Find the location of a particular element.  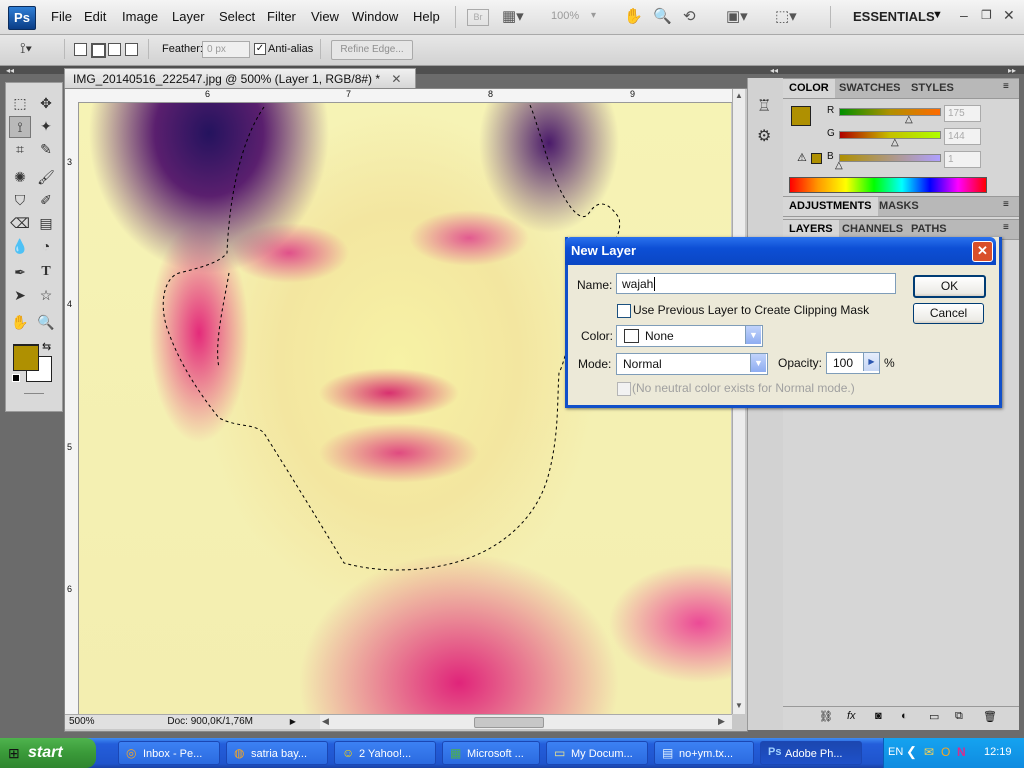

lasso-tool-icon: ⟟ is located at coordinates (20, 127).